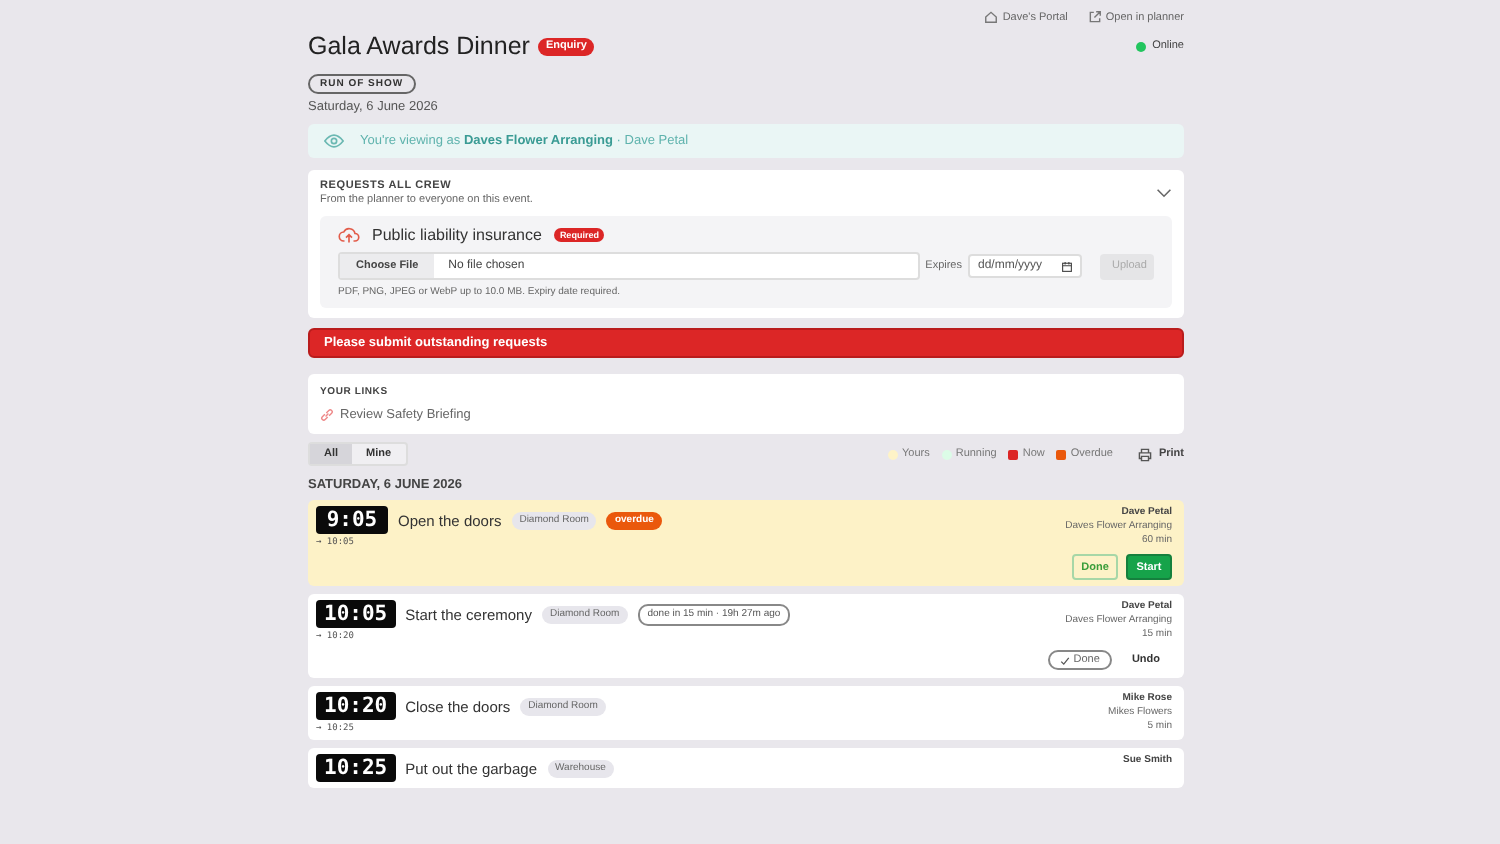 Image resolution: width=1500 pixels, height=844 pixels. Describe the element at coordinates (356, 706) in the screenshot. I see `start-time: 10:20` at that location.